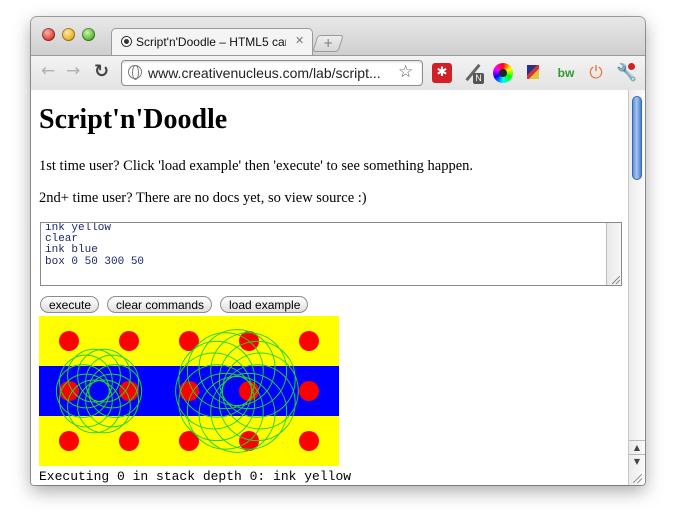 Image resolution: width=676 pixels, height=528 pixels. Describe the element at coordinates (126, 41) in the screenshot. I see `page-favicon-icon` at that location.